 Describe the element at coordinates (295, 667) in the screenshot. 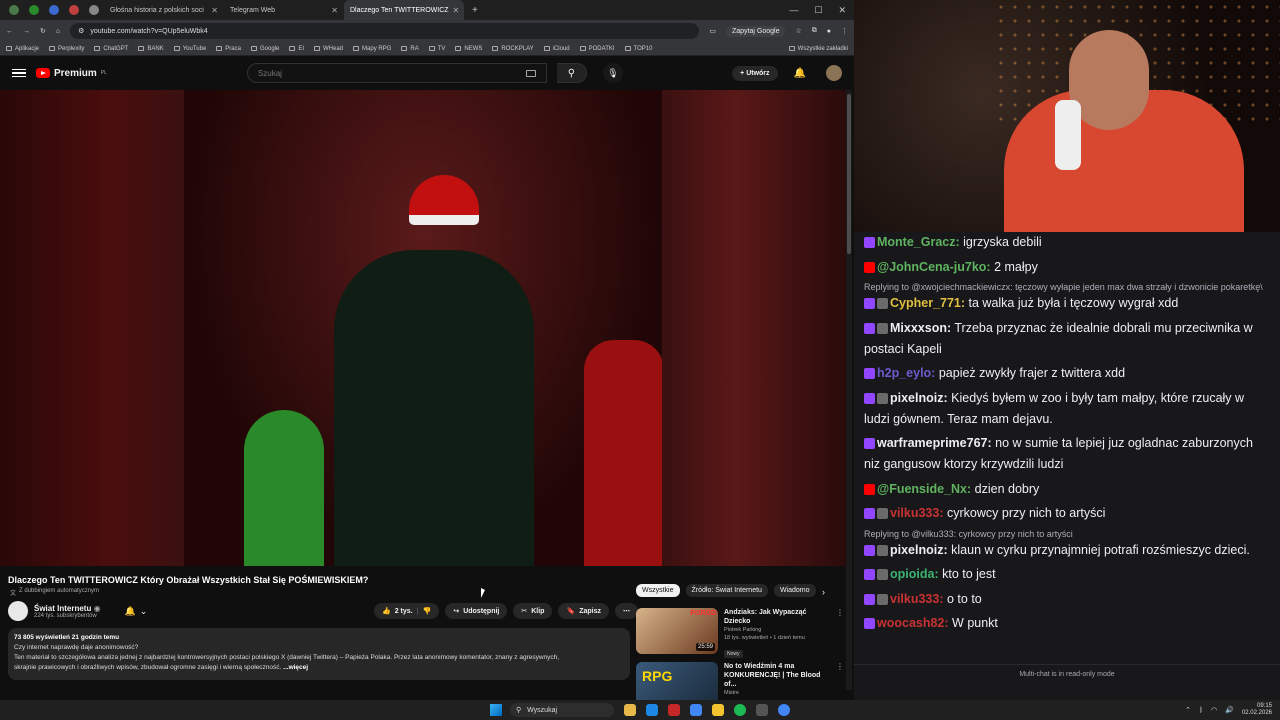

I see `show-more-link: ...więcej` at that location.